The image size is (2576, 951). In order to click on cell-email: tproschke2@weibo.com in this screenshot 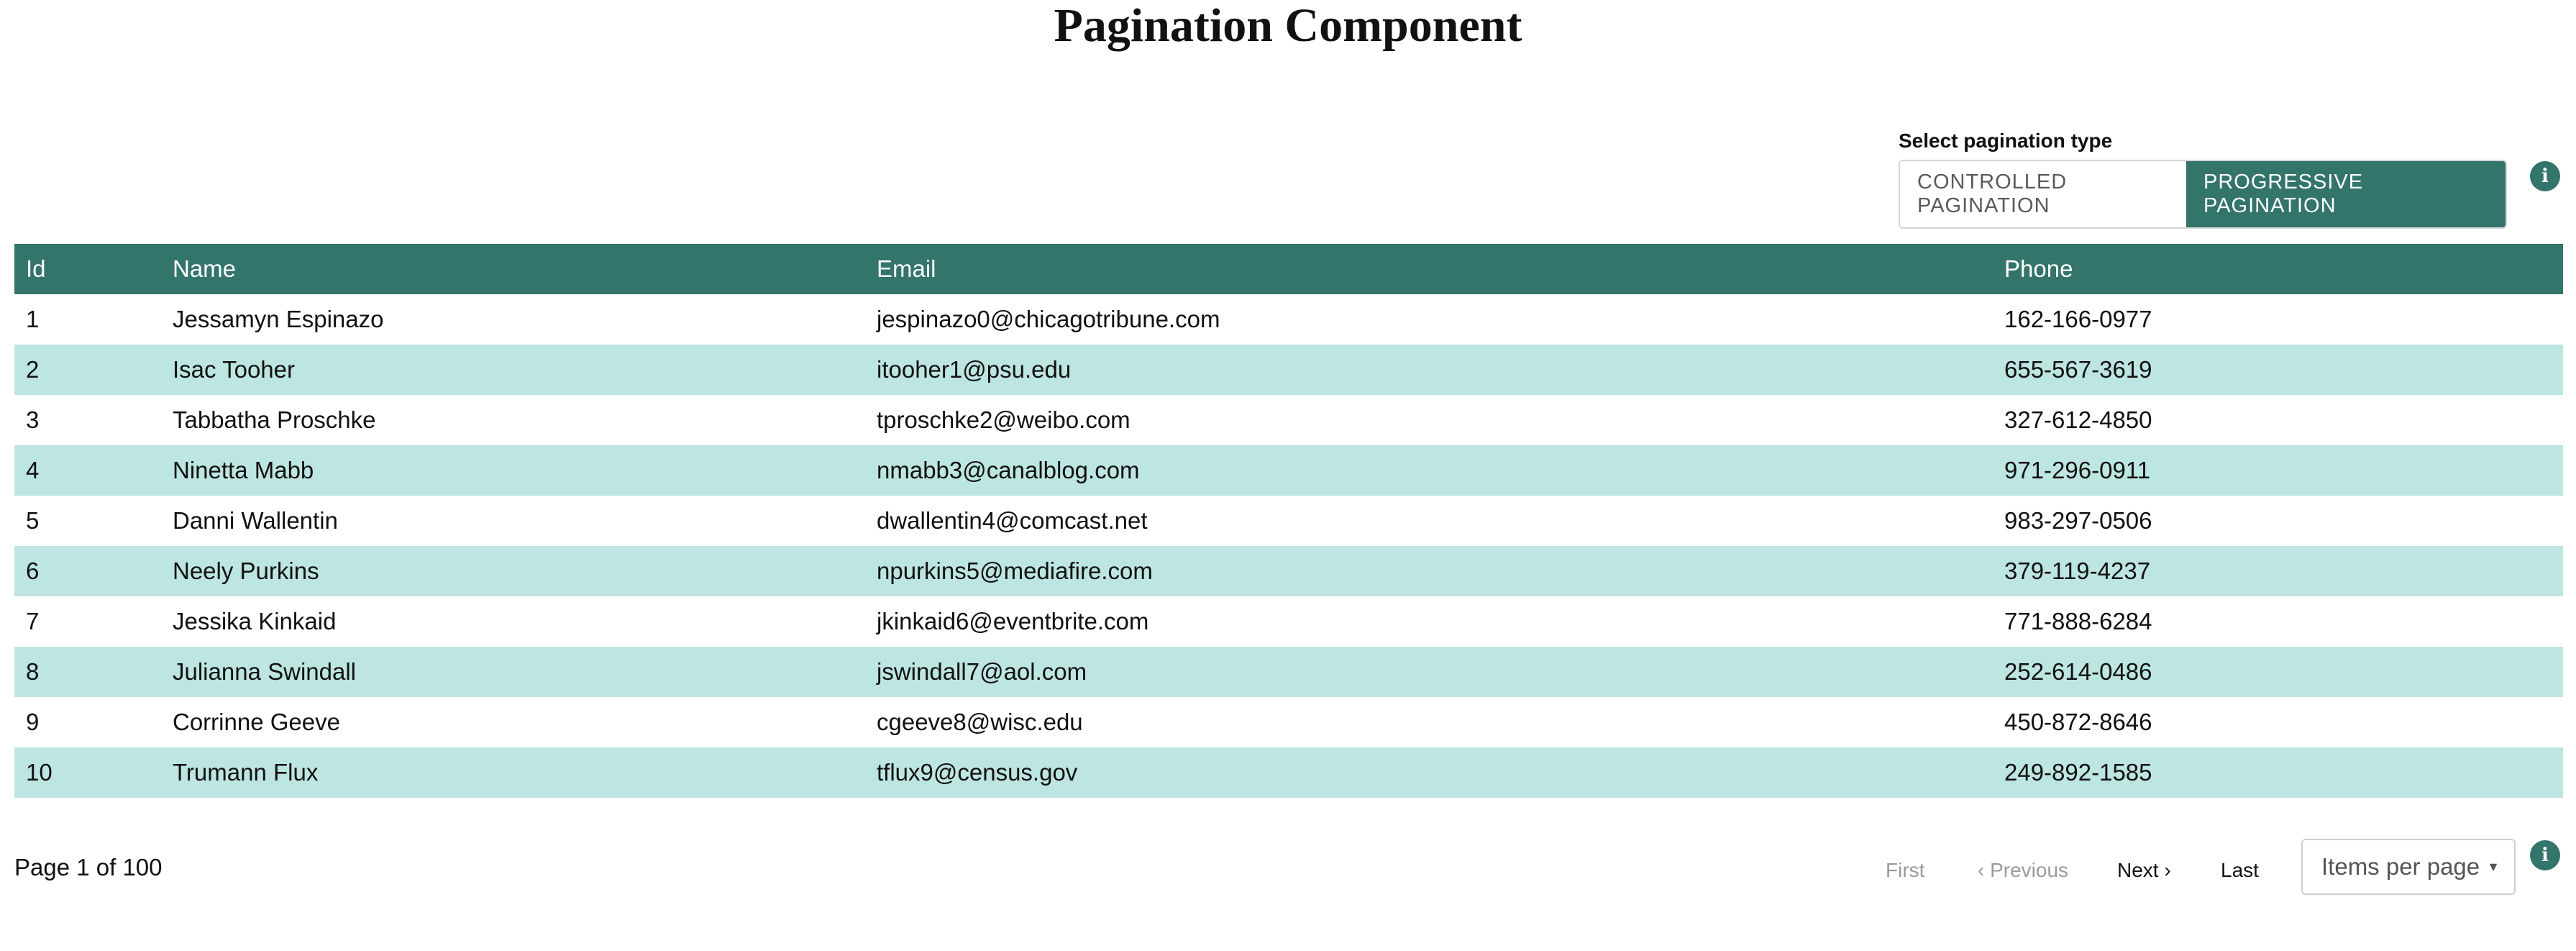, I will do `click(1429, 420)`.